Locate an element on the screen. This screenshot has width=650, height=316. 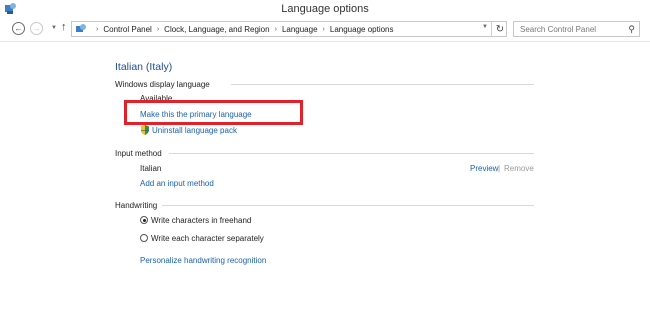
input-method-name: Italian is located at coordinates (151, 168).